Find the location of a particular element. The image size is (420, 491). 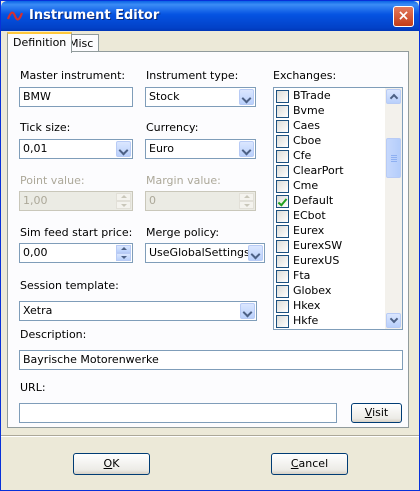

exchanges-label: Exchanges: is located at coordinates (305, 75).